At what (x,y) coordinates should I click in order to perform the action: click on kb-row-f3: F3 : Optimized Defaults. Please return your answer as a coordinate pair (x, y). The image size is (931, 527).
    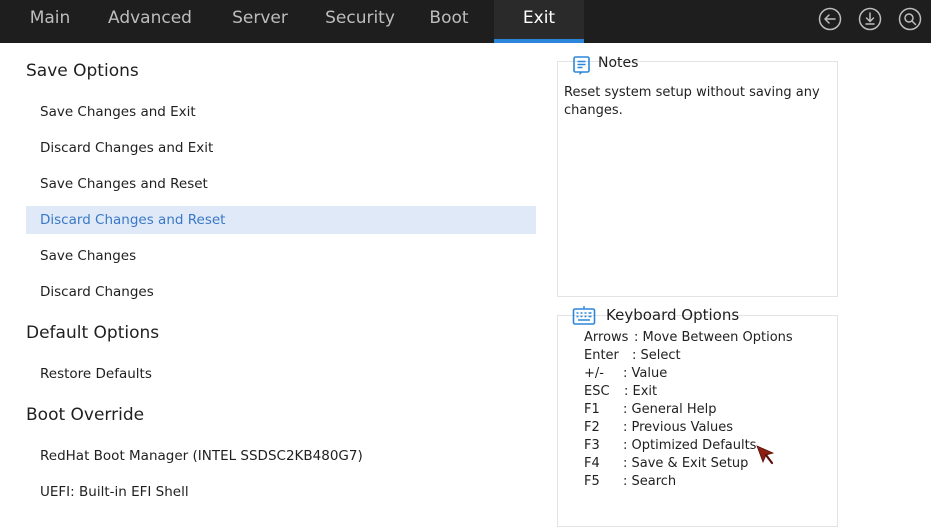
    Looking at the image, I should click on (670, 446).